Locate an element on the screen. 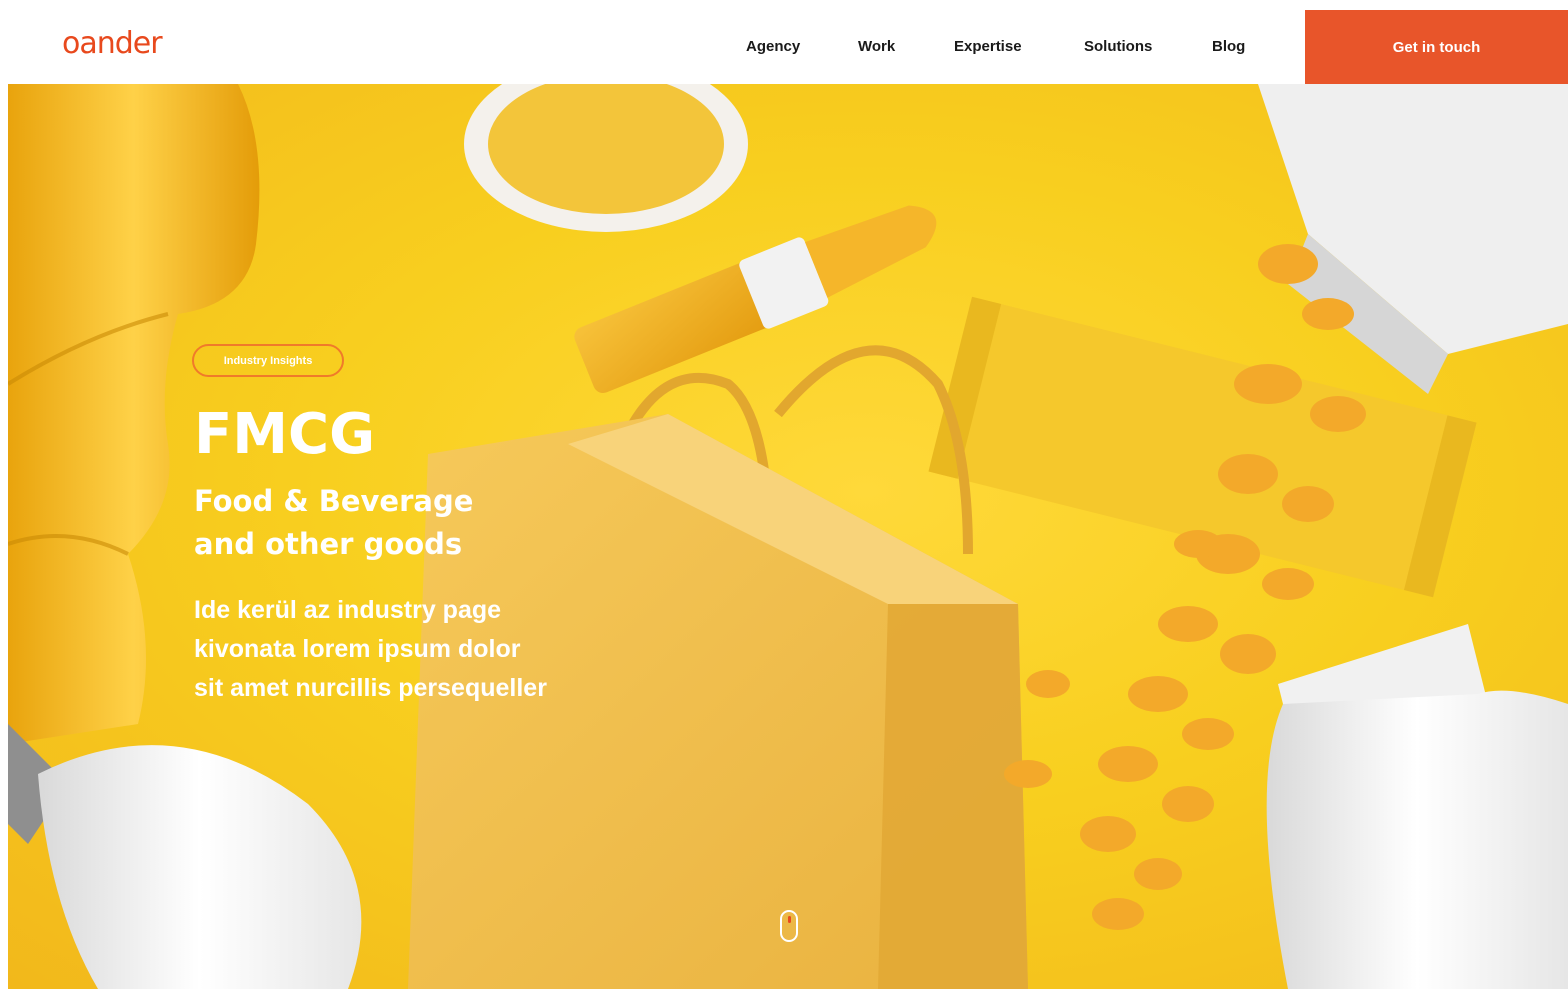 Image resolution: width=1568 pixels, height=989 pixels. nav-item-work: Work is located at coordinates (876, 46).